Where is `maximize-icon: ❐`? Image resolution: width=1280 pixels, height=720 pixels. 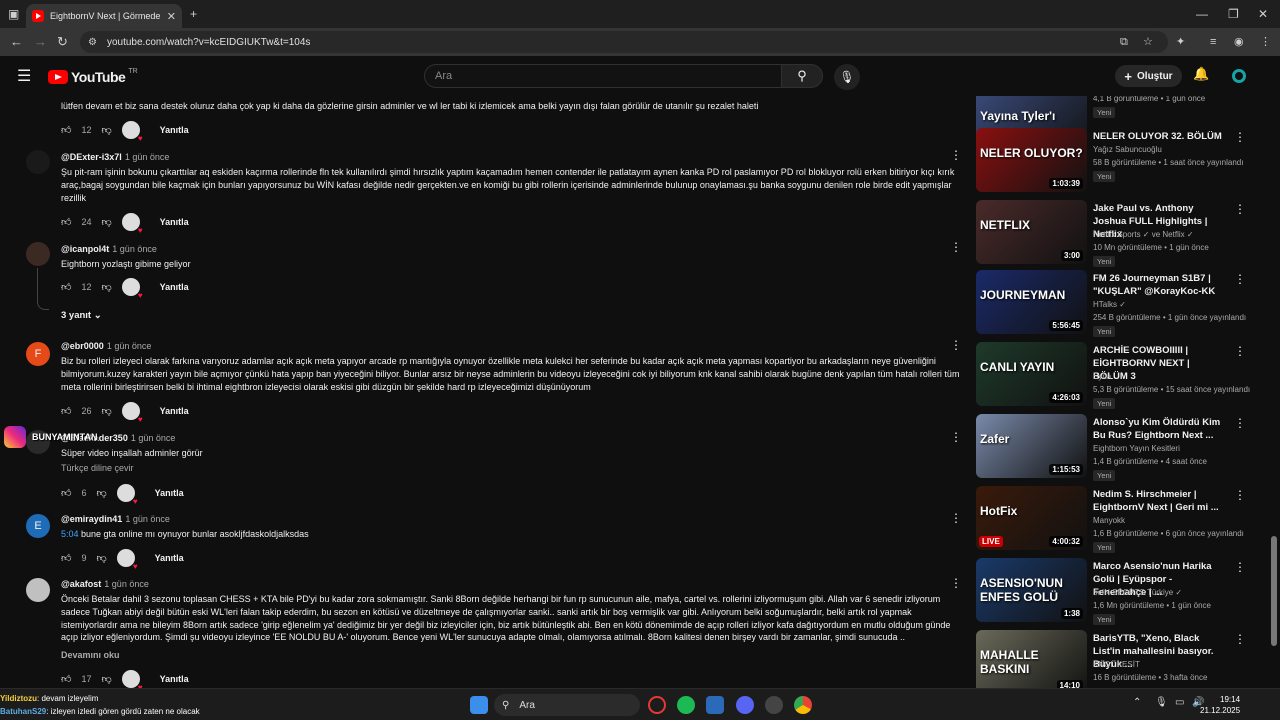 maximize-icon: ❐ is located at coordinates (1233, 14).